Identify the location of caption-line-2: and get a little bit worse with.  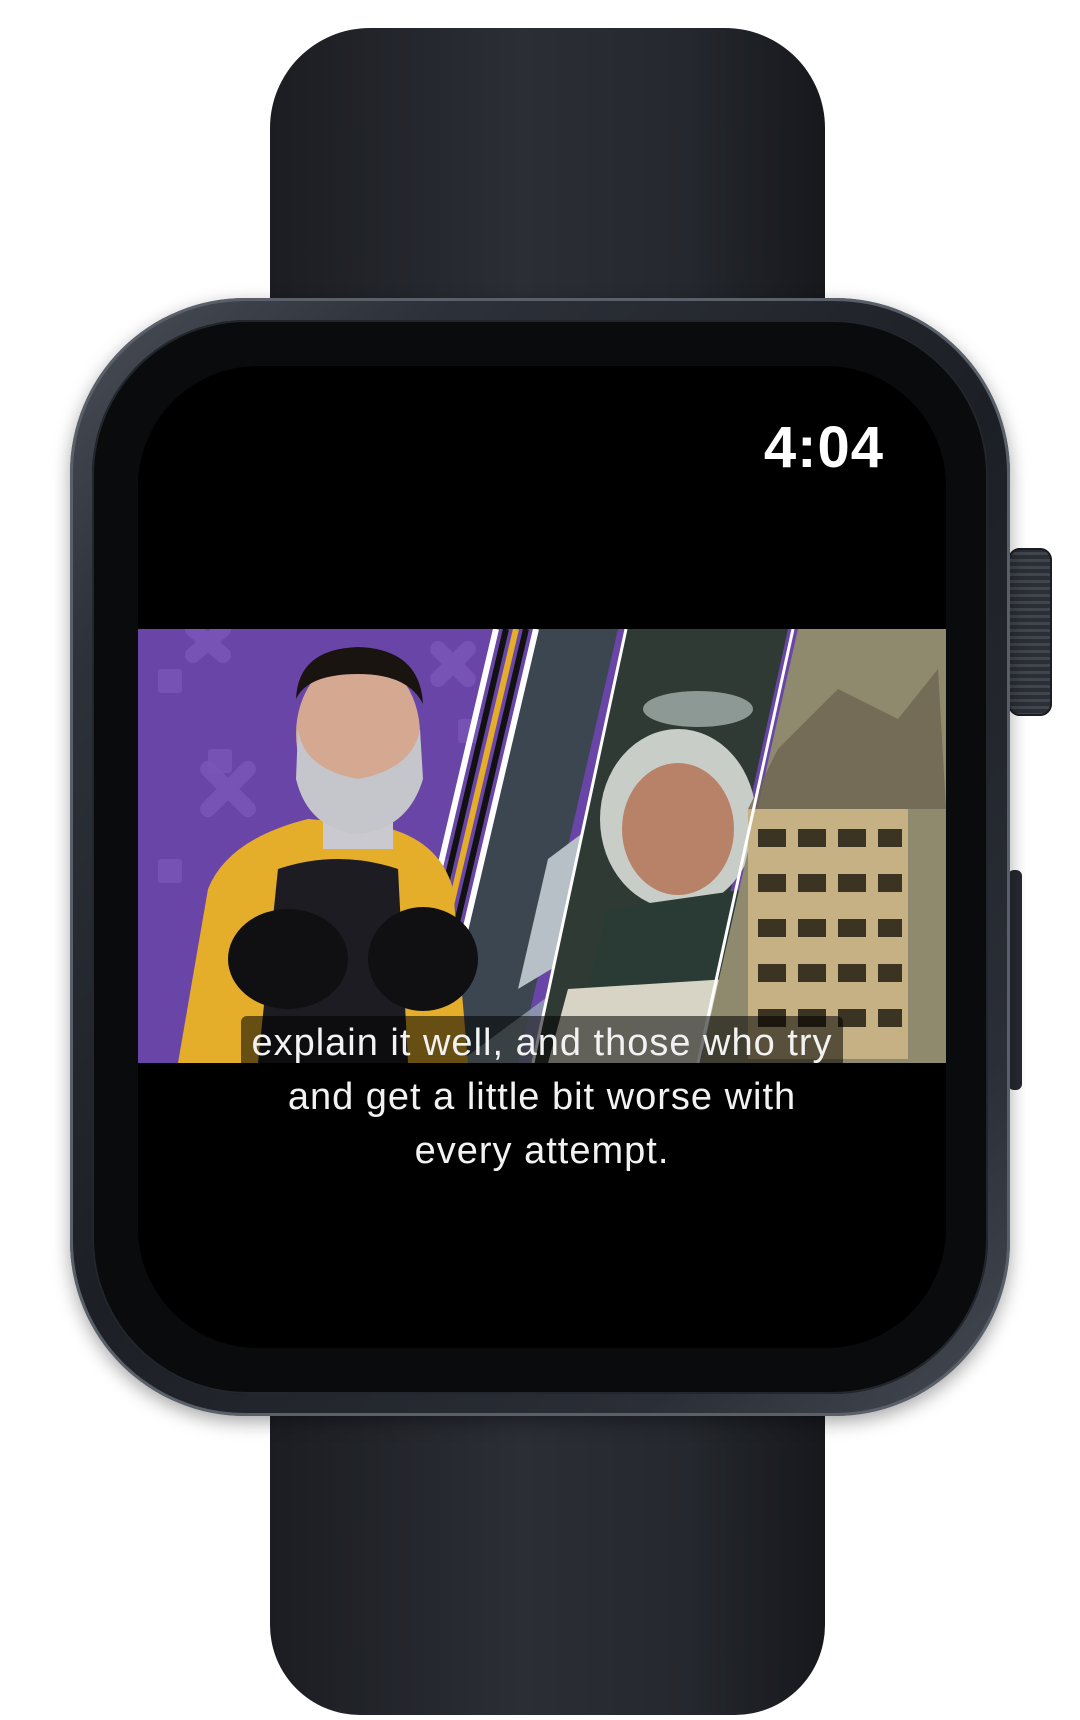
(542, 1097).